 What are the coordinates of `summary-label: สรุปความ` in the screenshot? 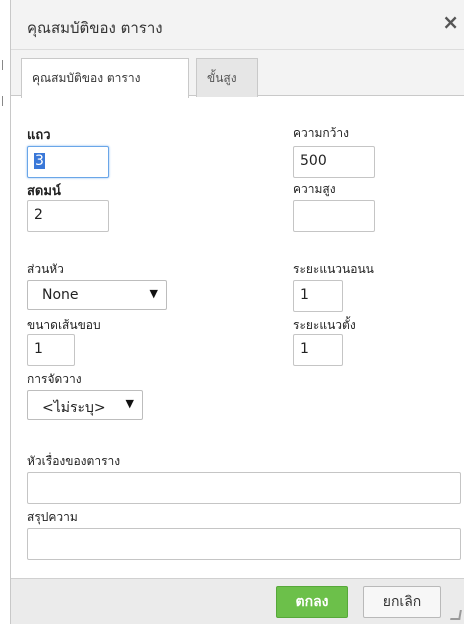 It's located at (52, 517).